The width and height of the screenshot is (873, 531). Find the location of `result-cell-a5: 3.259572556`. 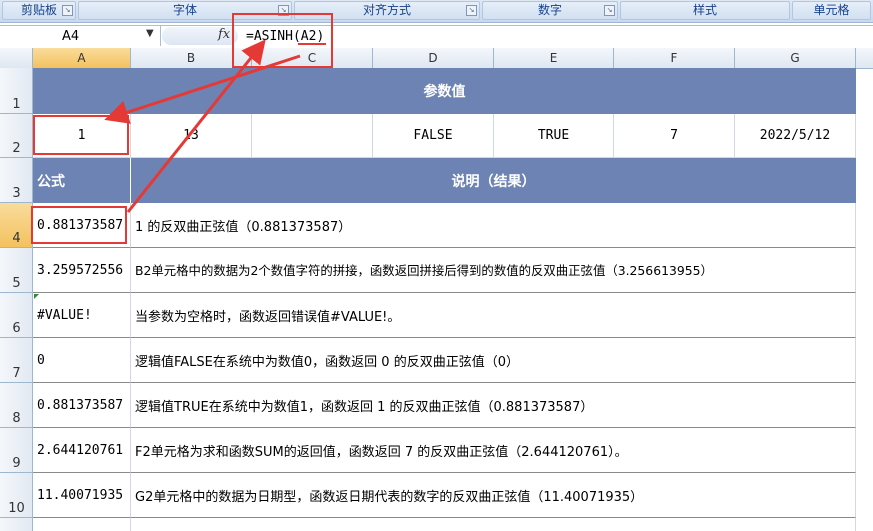

result-cell-a5: 3.259572556 is located at coordinates (82, 270).